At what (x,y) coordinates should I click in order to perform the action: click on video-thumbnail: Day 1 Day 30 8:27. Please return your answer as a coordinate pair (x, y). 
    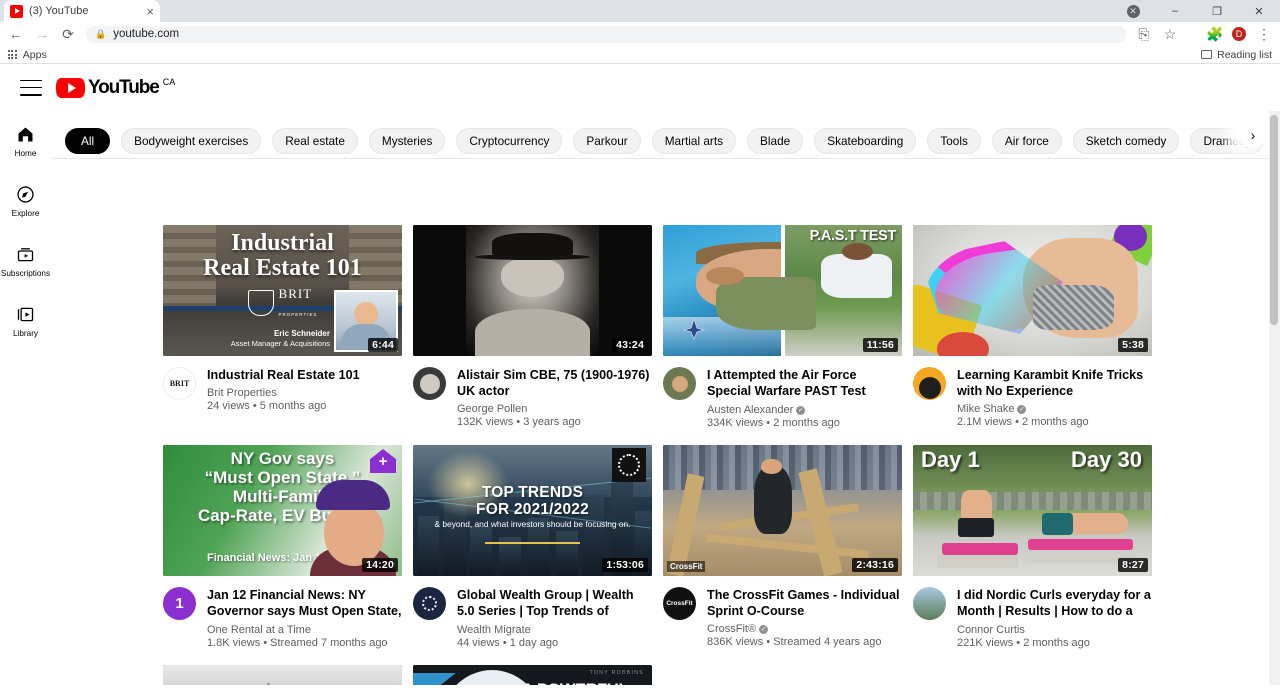
    Looking at the image, I should click on (1032, 510).